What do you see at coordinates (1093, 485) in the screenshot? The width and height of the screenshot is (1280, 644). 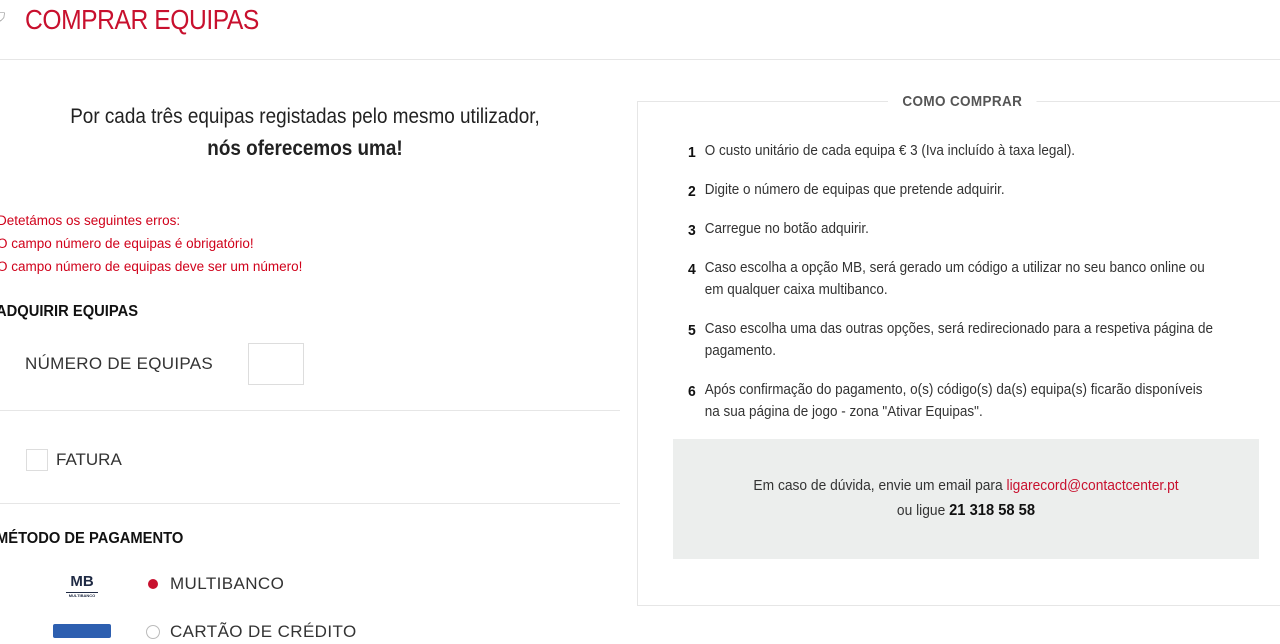 I see `contact-email-link: ligarecord@contactcenter.pt` at bounding box center [1093, 485].